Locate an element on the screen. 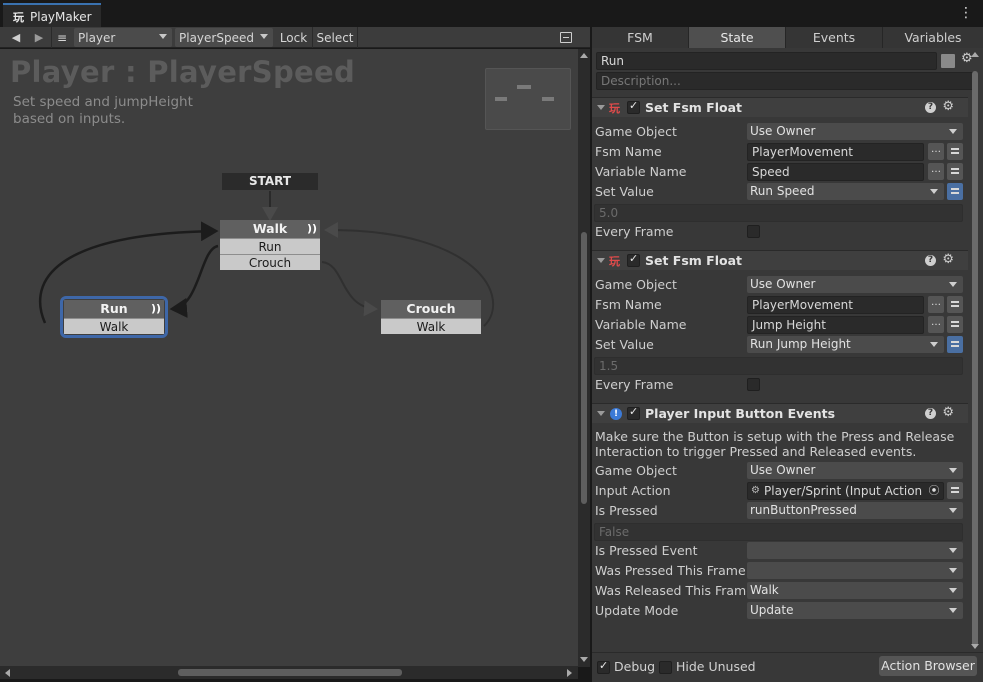 The width and height of the screenshot is (983, 682). back-button: ◀ is located at coordinates (16, 37).